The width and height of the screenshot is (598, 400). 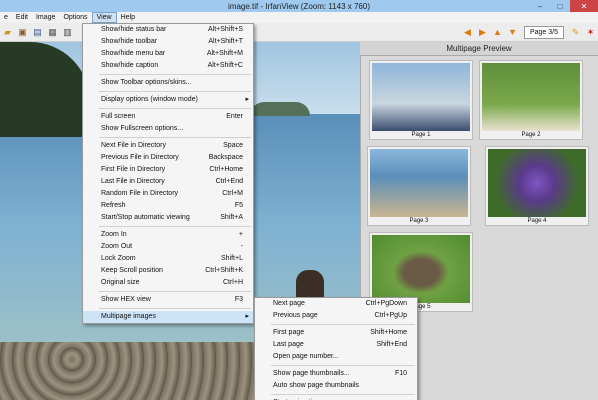 What do you see at coordinates (168, 146) in the screenshot?
I see `view-menu-item: Next File in Directory Space` at bounding box center [168, 146].